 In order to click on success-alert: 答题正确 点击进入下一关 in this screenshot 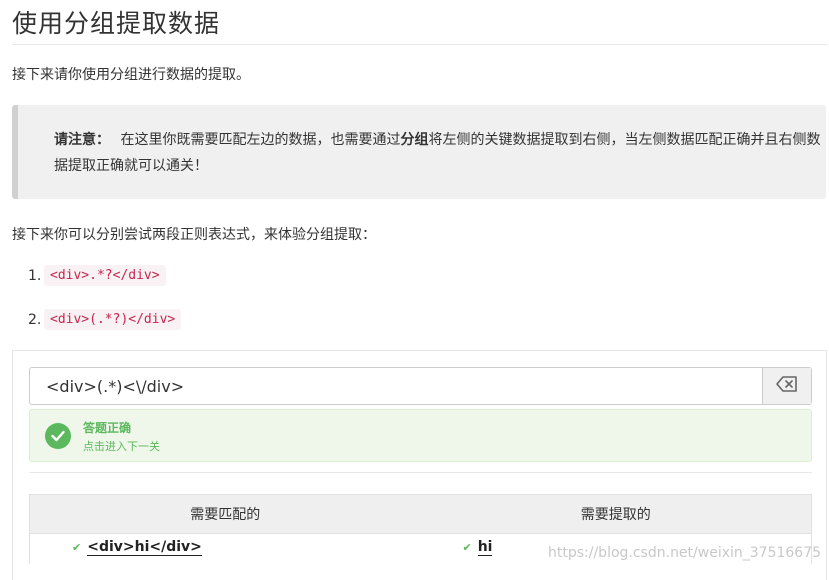, I will do `click(420, 435)`.